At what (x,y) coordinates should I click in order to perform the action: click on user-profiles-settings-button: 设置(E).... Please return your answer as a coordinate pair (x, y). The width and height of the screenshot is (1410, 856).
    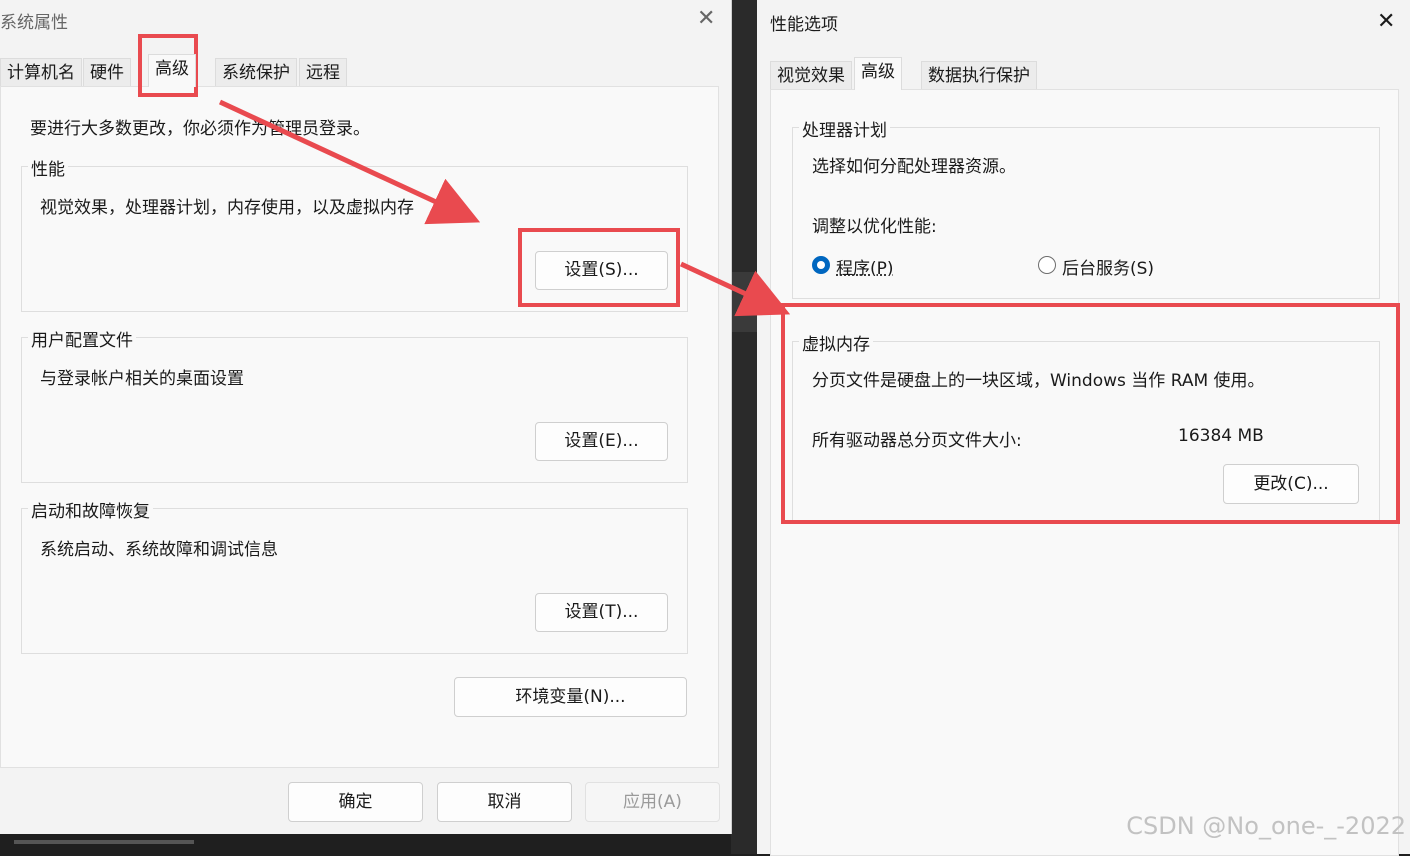
    Looking at the image, I should click on (601, 441).